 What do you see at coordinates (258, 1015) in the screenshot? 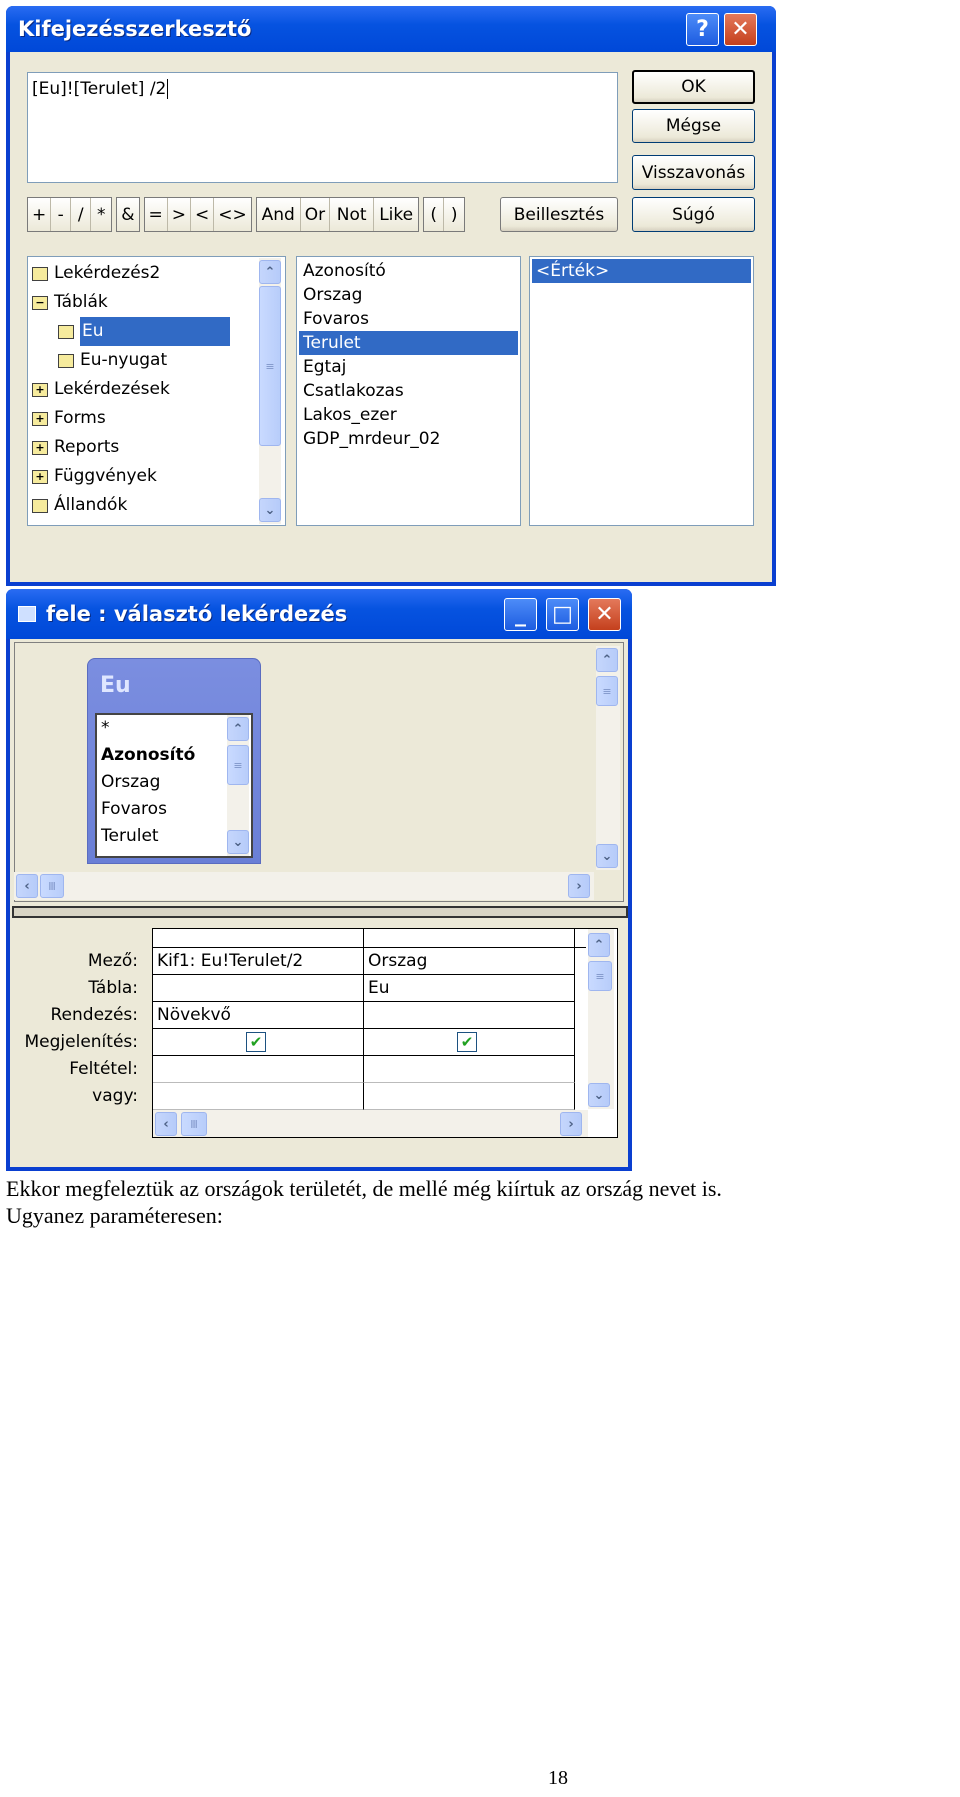
I see `grid-cell-sort: Növekvő` at bounding box center [258, 1015].